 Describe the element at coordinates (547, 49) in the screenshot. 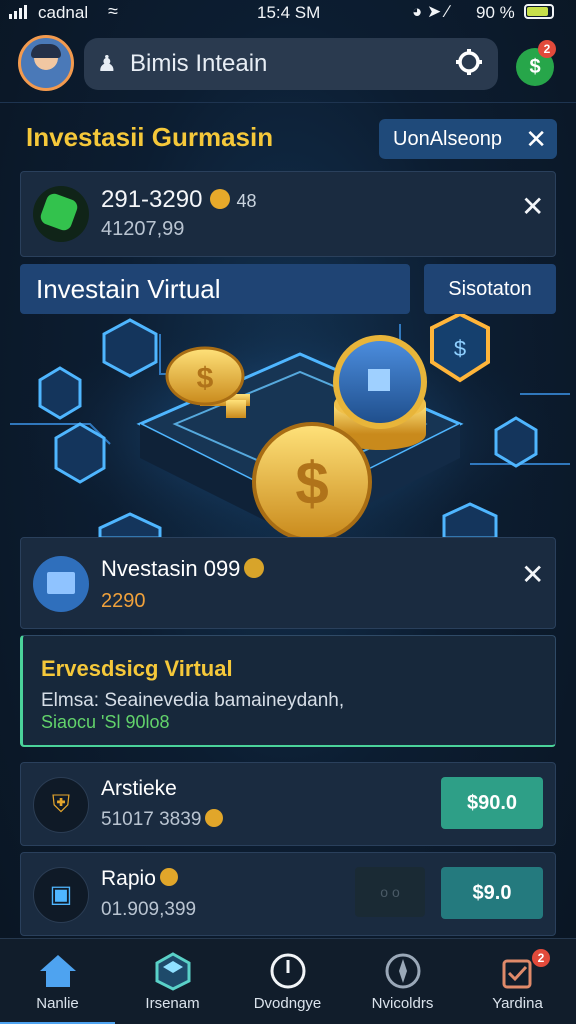

I see `notification-badge: 2` at that location.